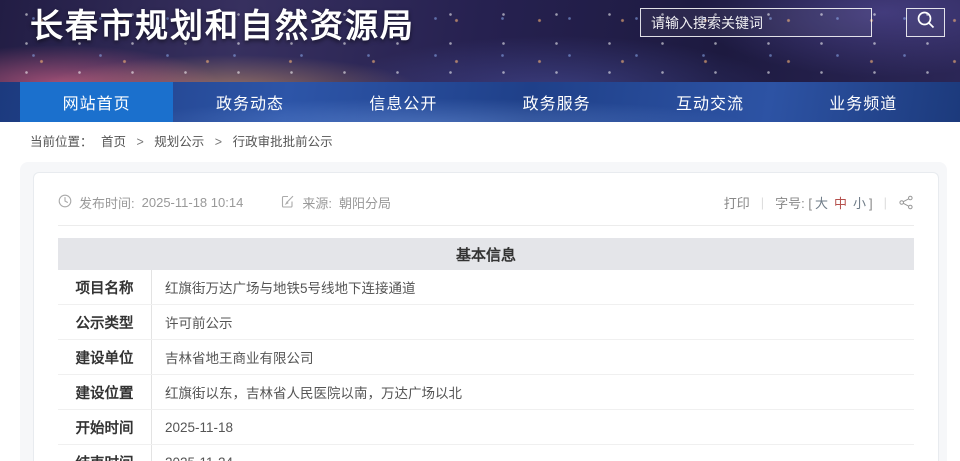 The image size is (960, 461). Describe the element at coordinates (199, 323) in the screenshot. I see `row-value: 许可前公示` at that location.